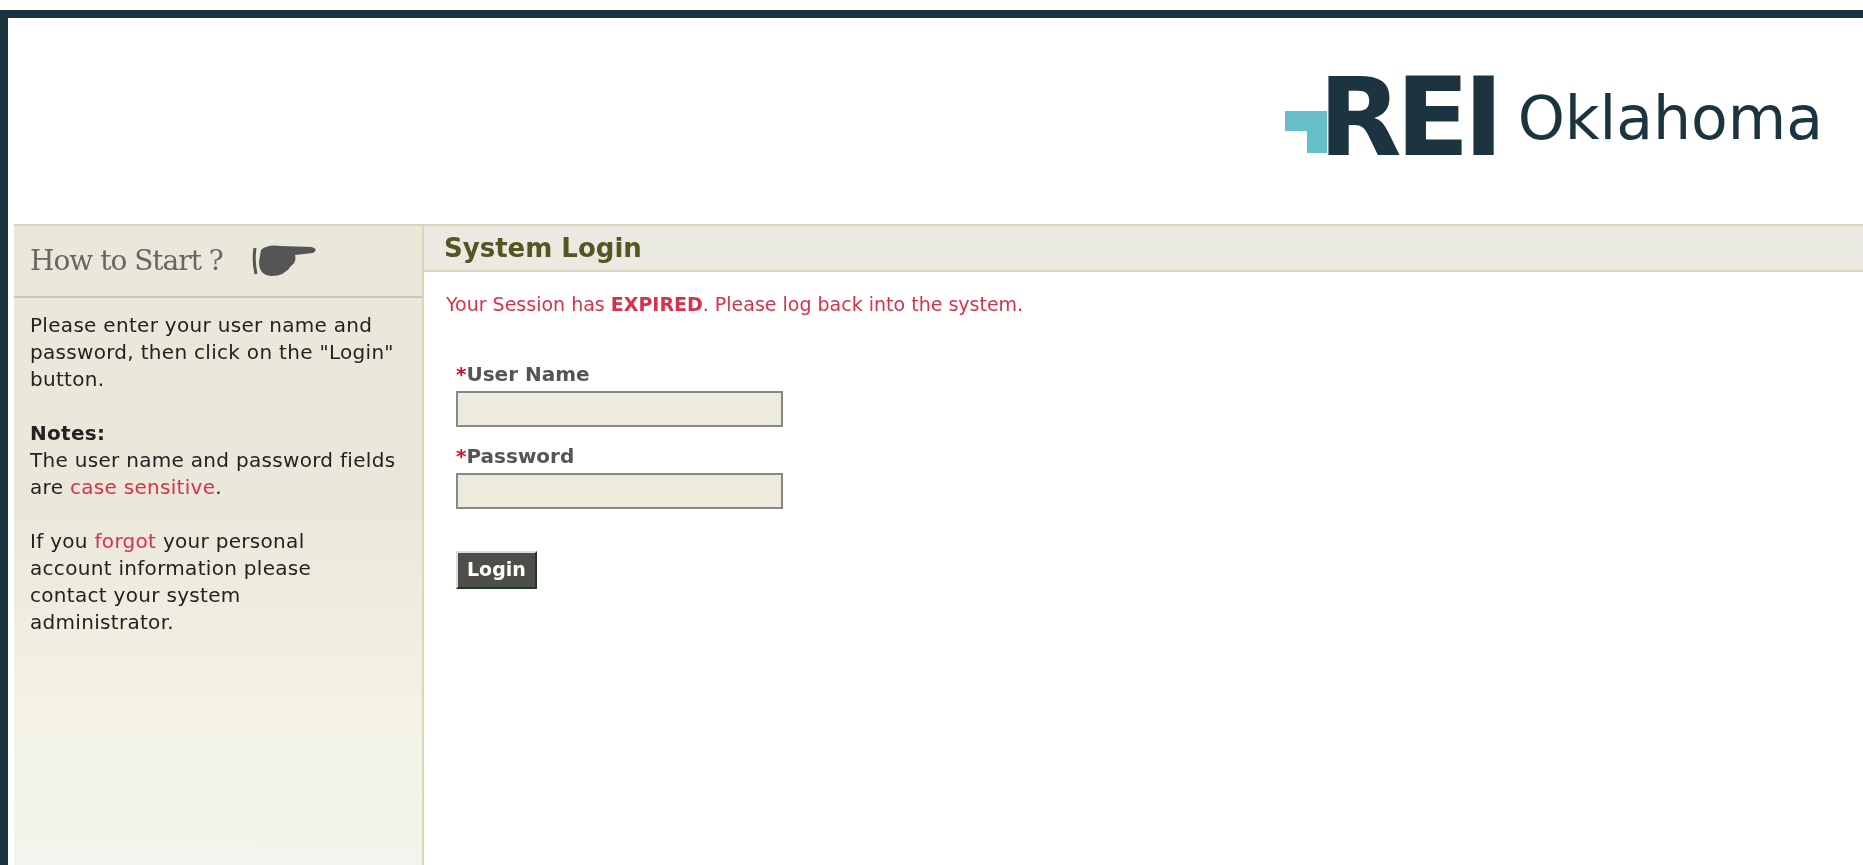  Describe the element at coordinates (126, 261) in the screenshot. I see `sidebar-title: How to Start ?` at that location.